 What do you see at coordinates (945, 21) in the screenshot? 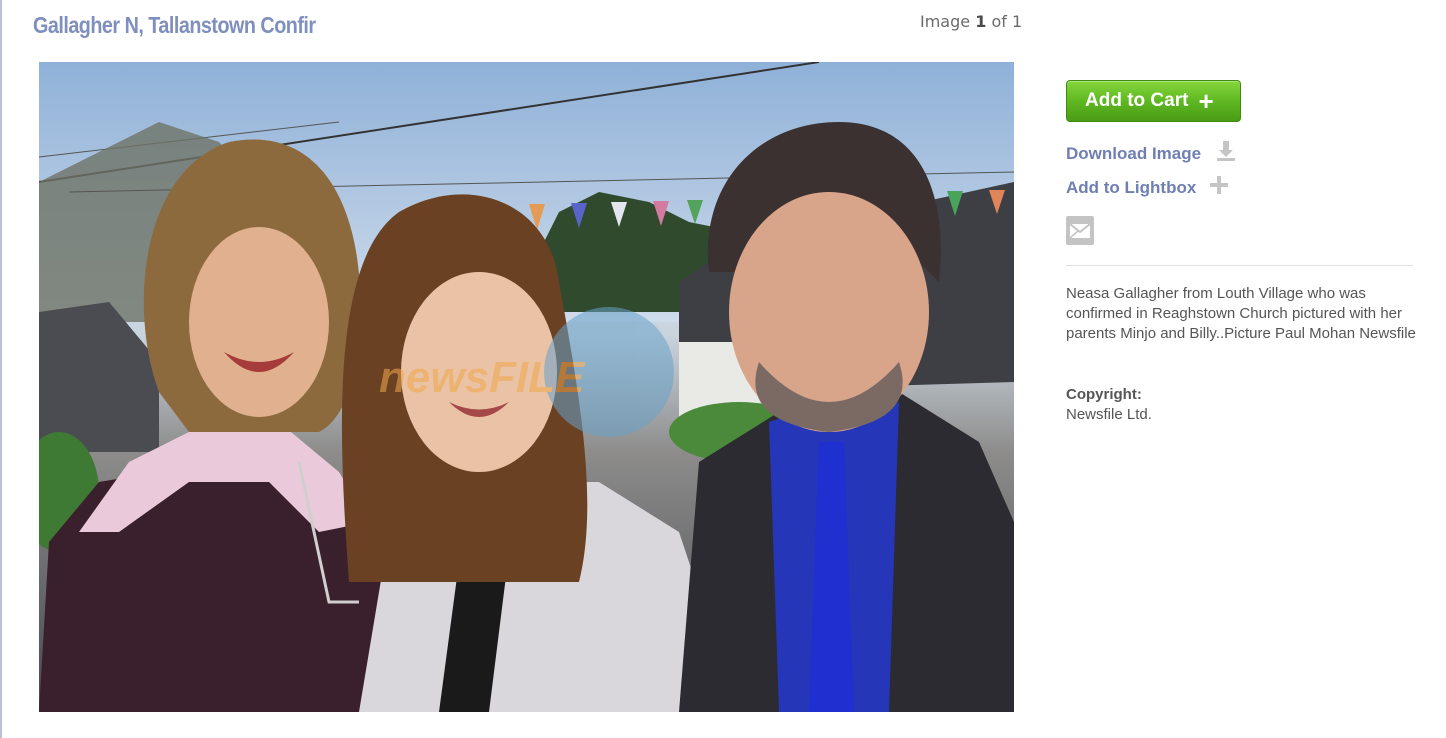
I see `counter-prefix: Image` at bounding box center [945, 21].